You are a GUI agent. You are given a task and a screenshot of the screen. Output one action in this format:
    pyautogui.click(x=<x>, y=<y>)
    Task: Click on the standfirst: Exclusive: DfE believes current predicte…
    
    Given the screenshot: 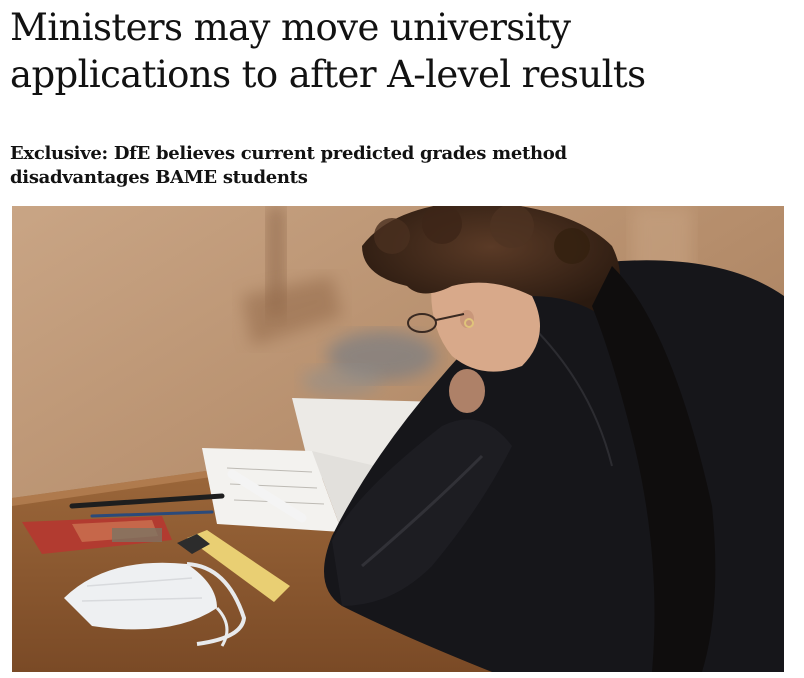 What is the action you would take?
    pyautogui.click(x=288, y=165)
    